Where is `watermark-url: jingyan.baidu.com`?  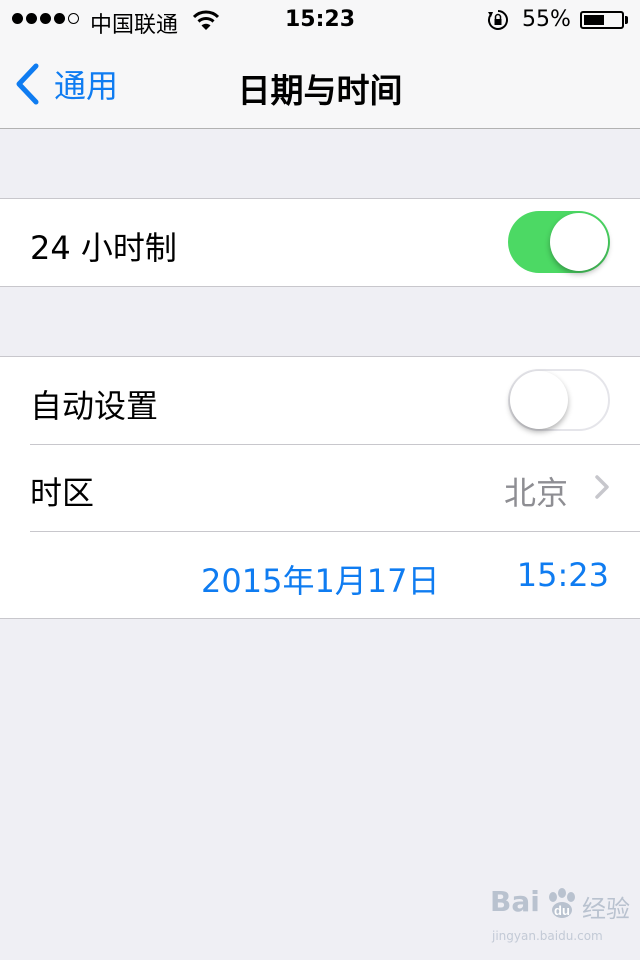 watermark-url: jingyan.baidu.com is located at coordinates (547, 936).